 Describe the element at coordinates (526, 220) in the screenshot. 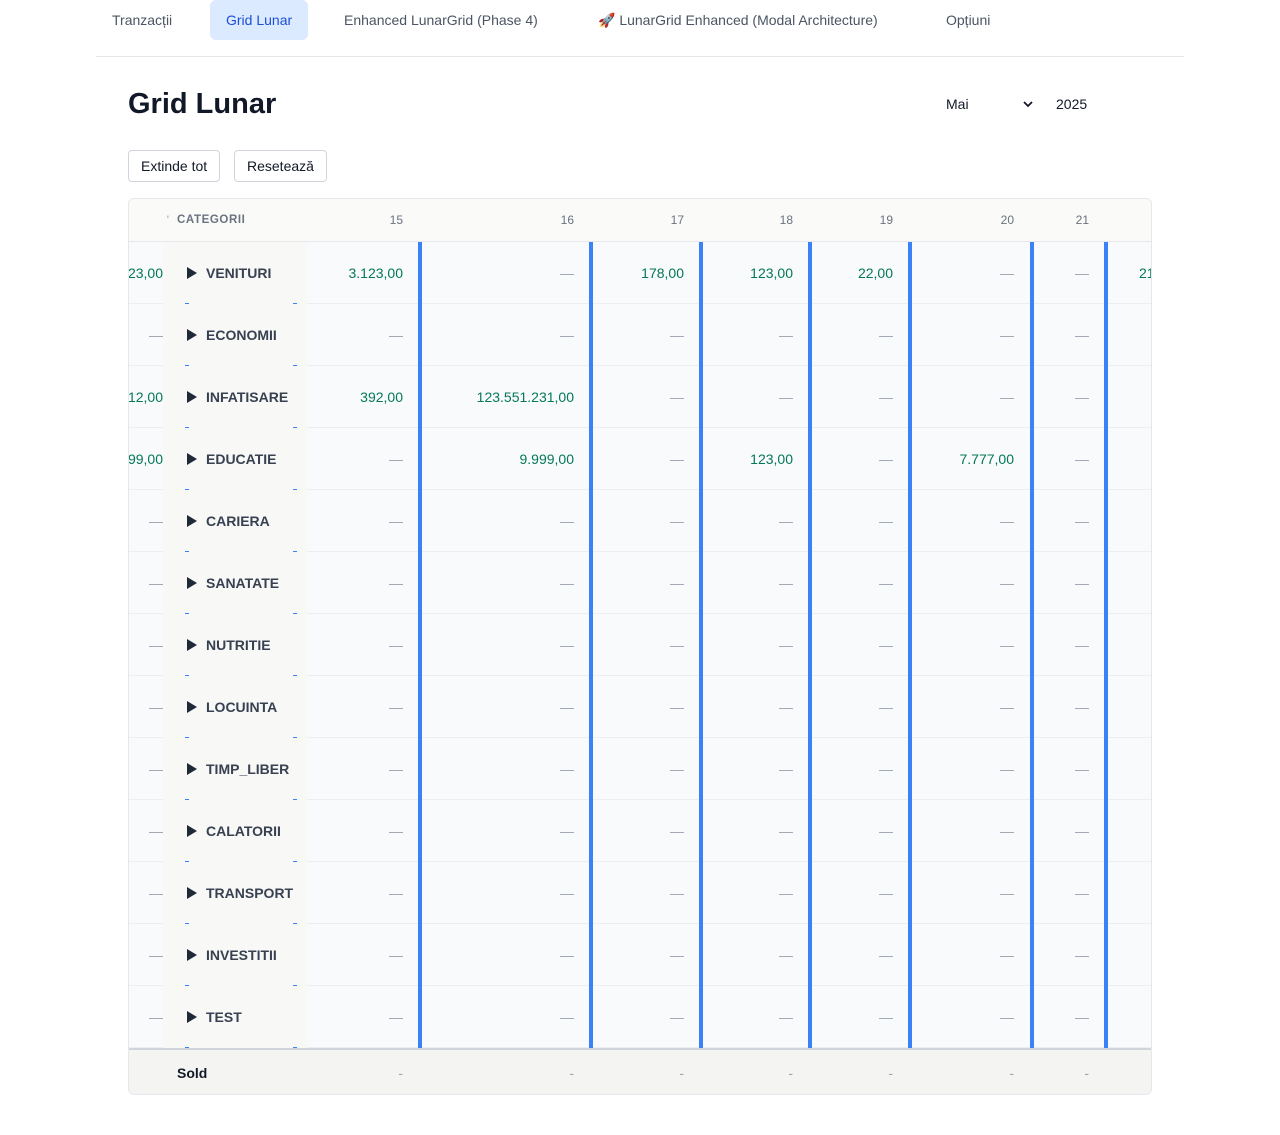

I see `header-day: 16` at that location.